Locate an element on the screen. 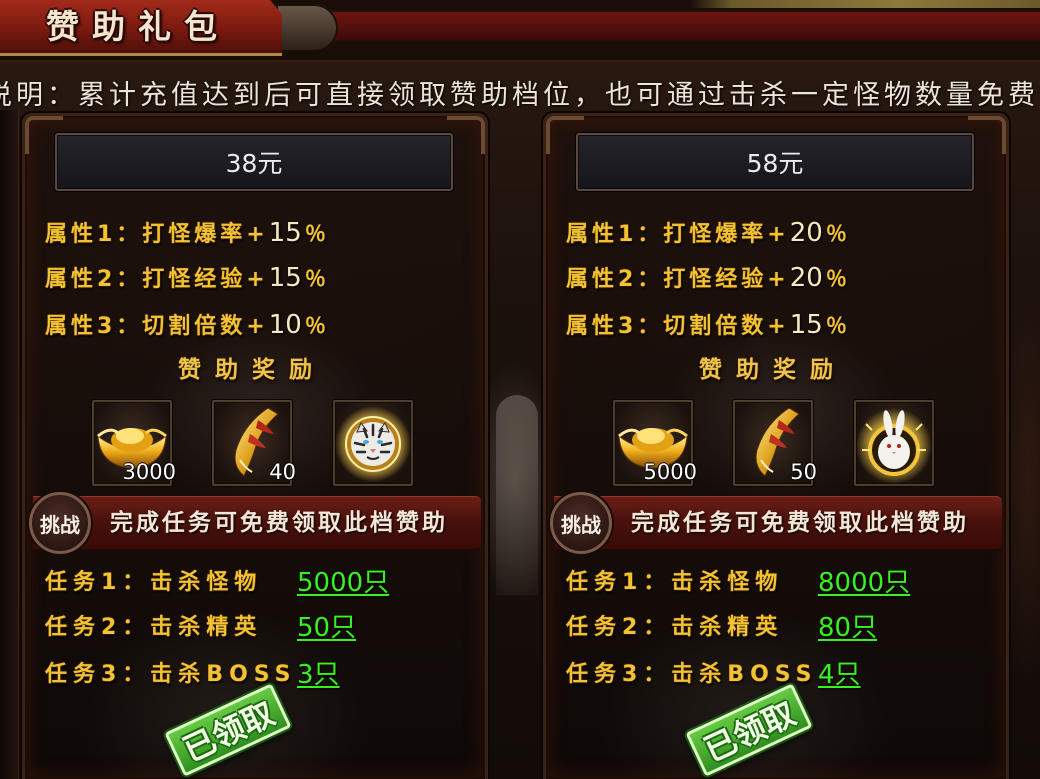 The image size is (1040, 779). attribute-row: 属性3：切割倍数+15 ％ is located at coordinates (706, 325).